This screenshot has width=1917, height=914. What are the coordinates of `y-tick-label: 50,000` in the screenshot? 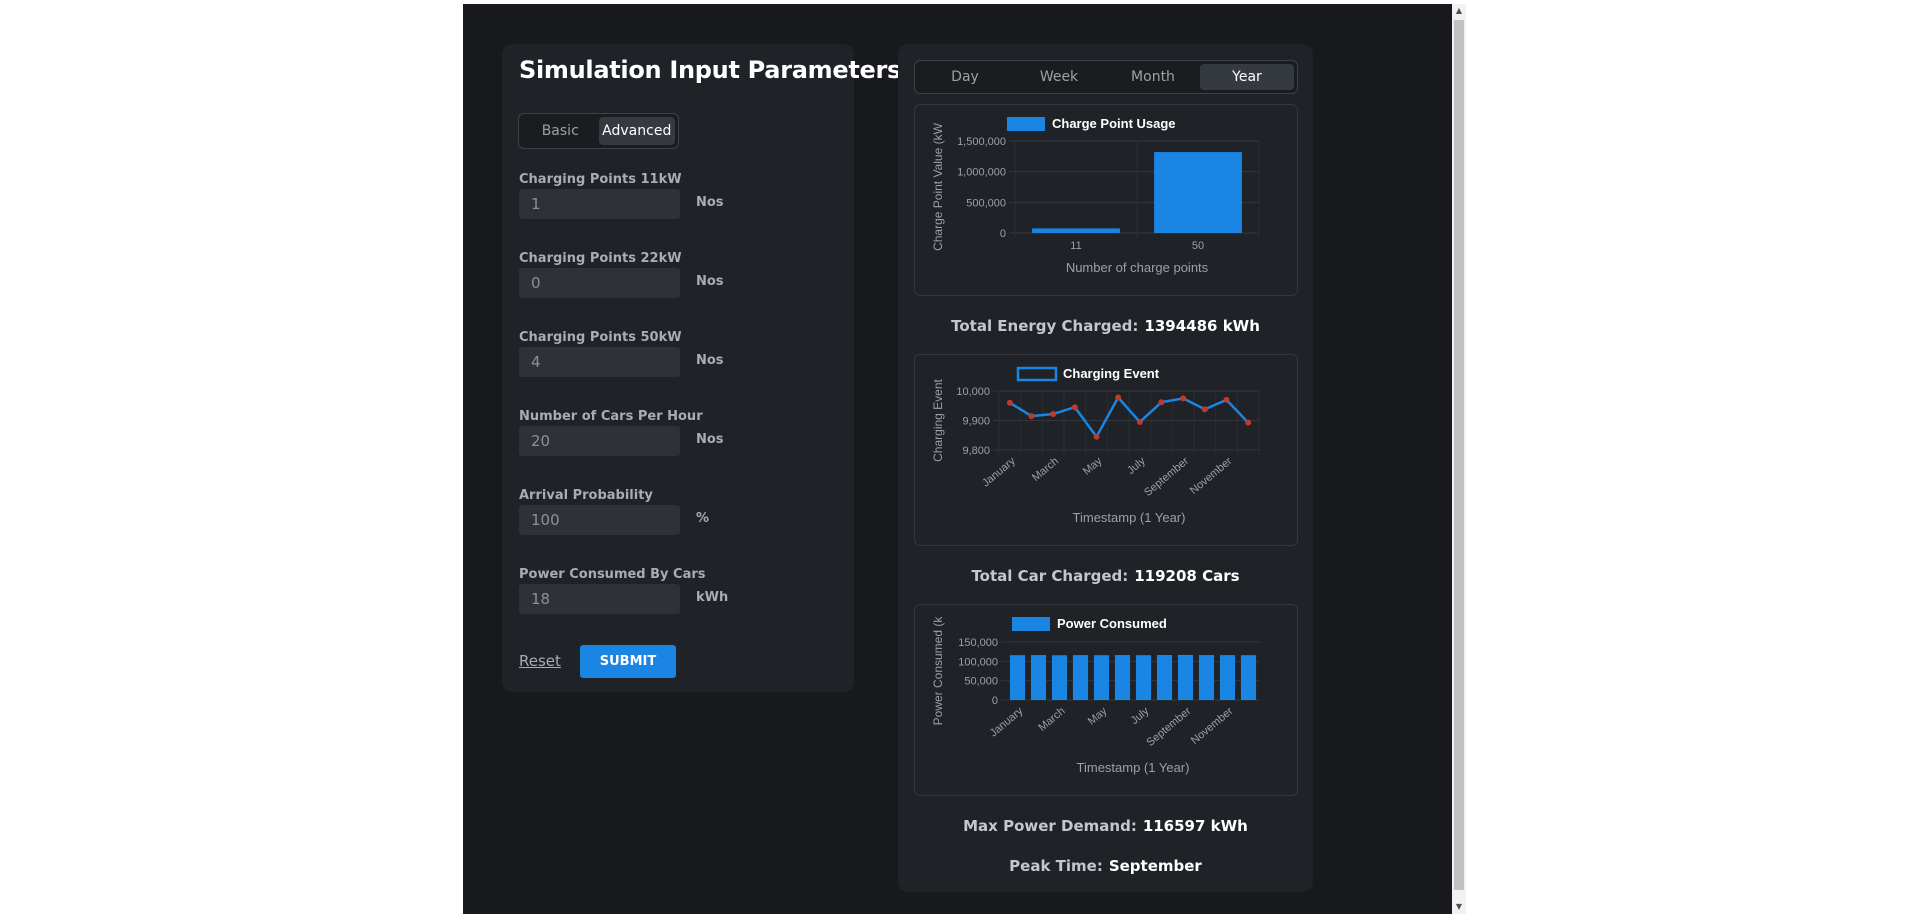 It's located at (981, 682).